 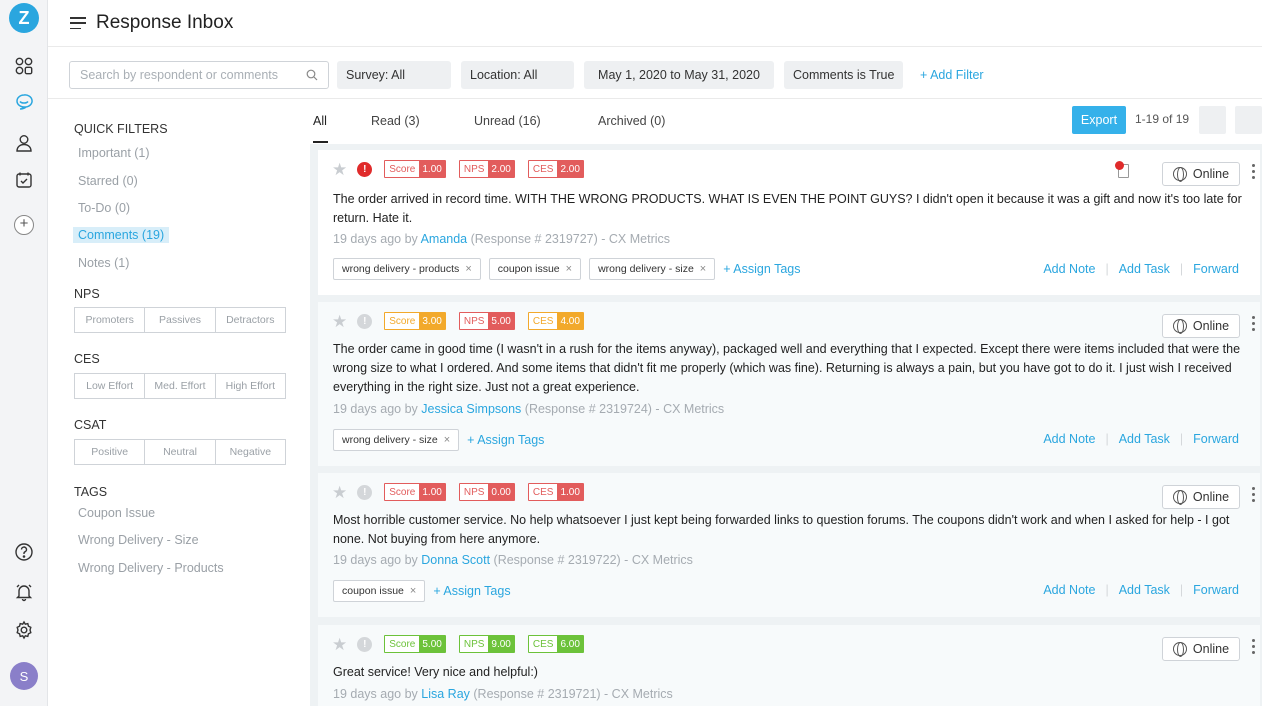 What do you see at coordinates (180, 320) in the screenshot?
I see `nps-passives-option: Passives` at bounding box center [180, 320].